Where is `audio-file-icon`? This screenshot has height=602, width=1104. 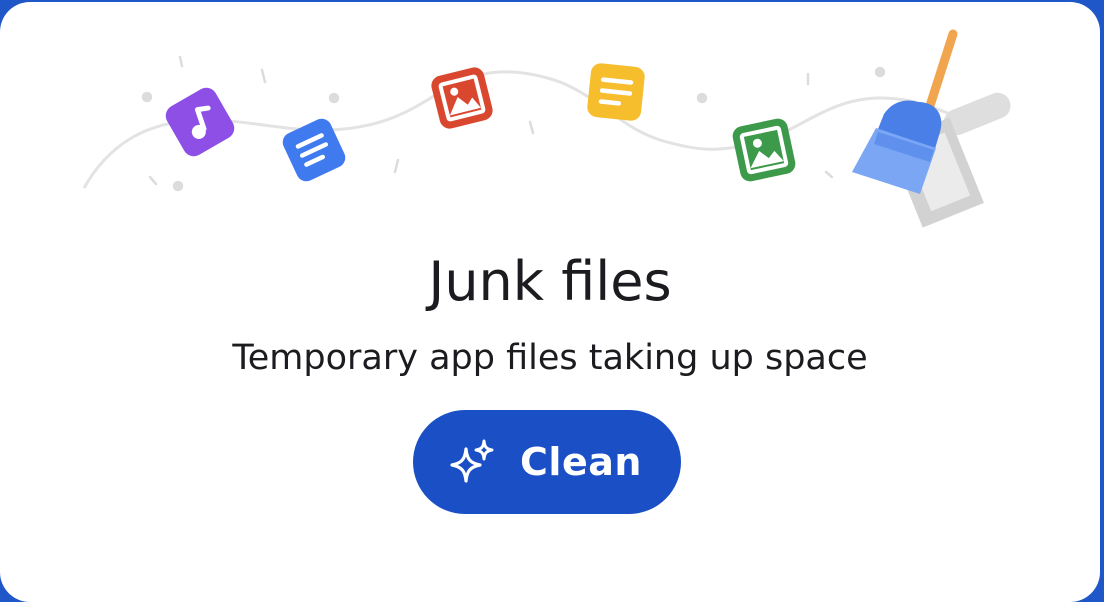 audio-file-icon is located at coordinates (200, 122).